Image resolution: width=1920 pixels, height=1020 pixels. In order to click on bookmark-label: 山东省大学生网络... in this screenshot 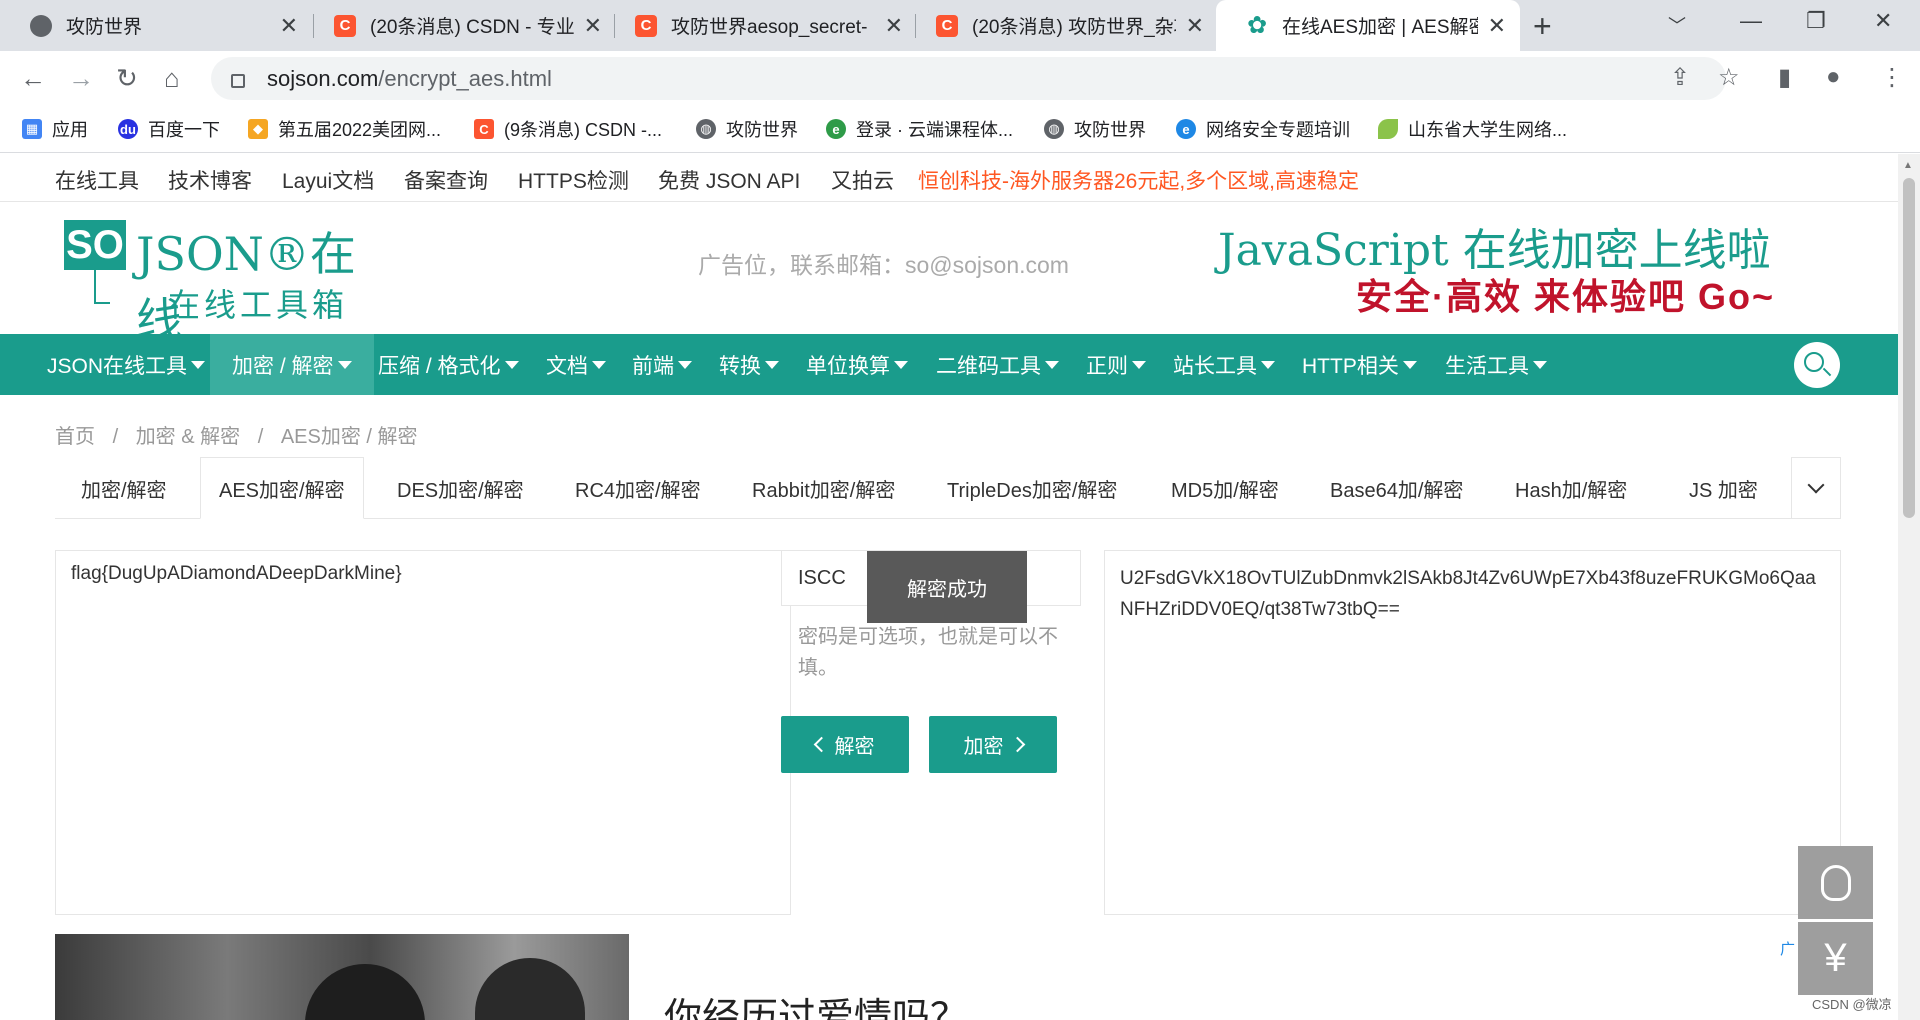, I will do `click(1488, 130)`.